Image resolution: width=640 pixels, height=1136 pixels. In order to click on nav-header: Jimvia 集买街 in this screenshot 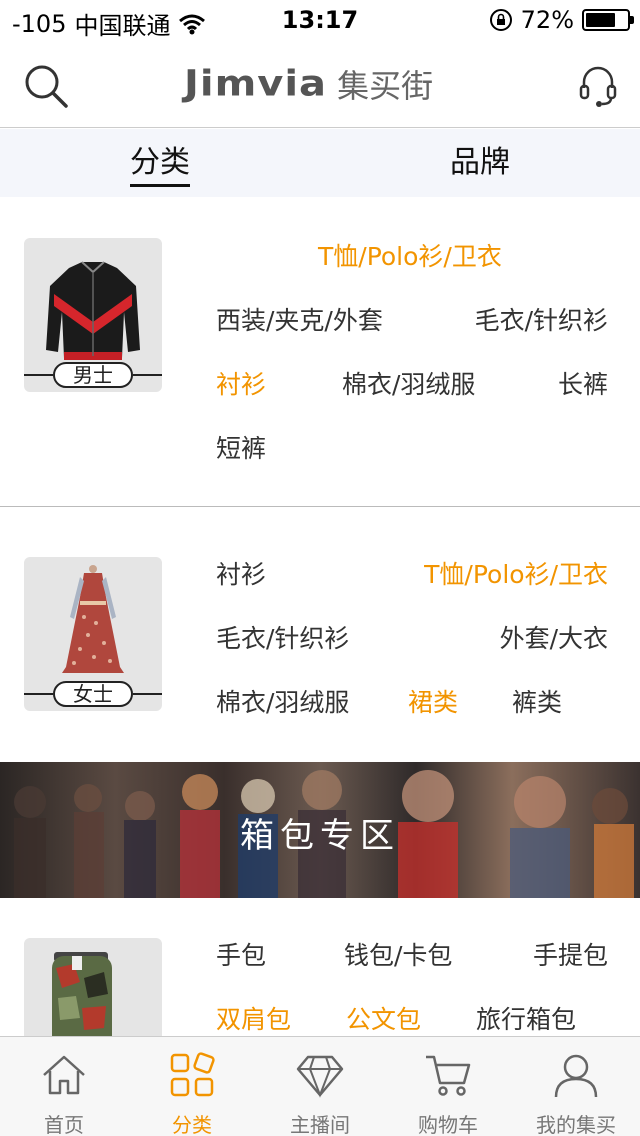, I will do `click(320, 84)`.